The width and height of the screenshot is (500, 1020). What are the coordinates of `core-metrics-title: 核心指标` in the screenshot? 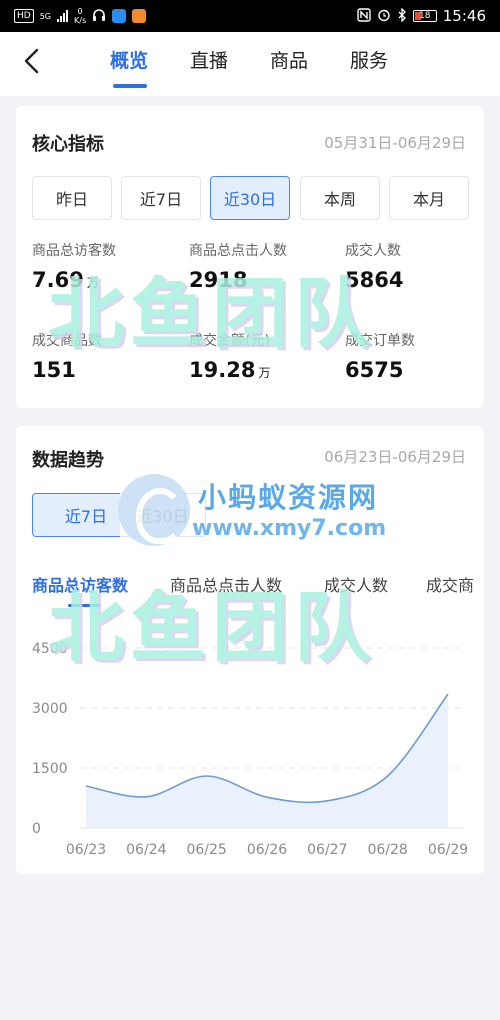 It's located at (68, 144).